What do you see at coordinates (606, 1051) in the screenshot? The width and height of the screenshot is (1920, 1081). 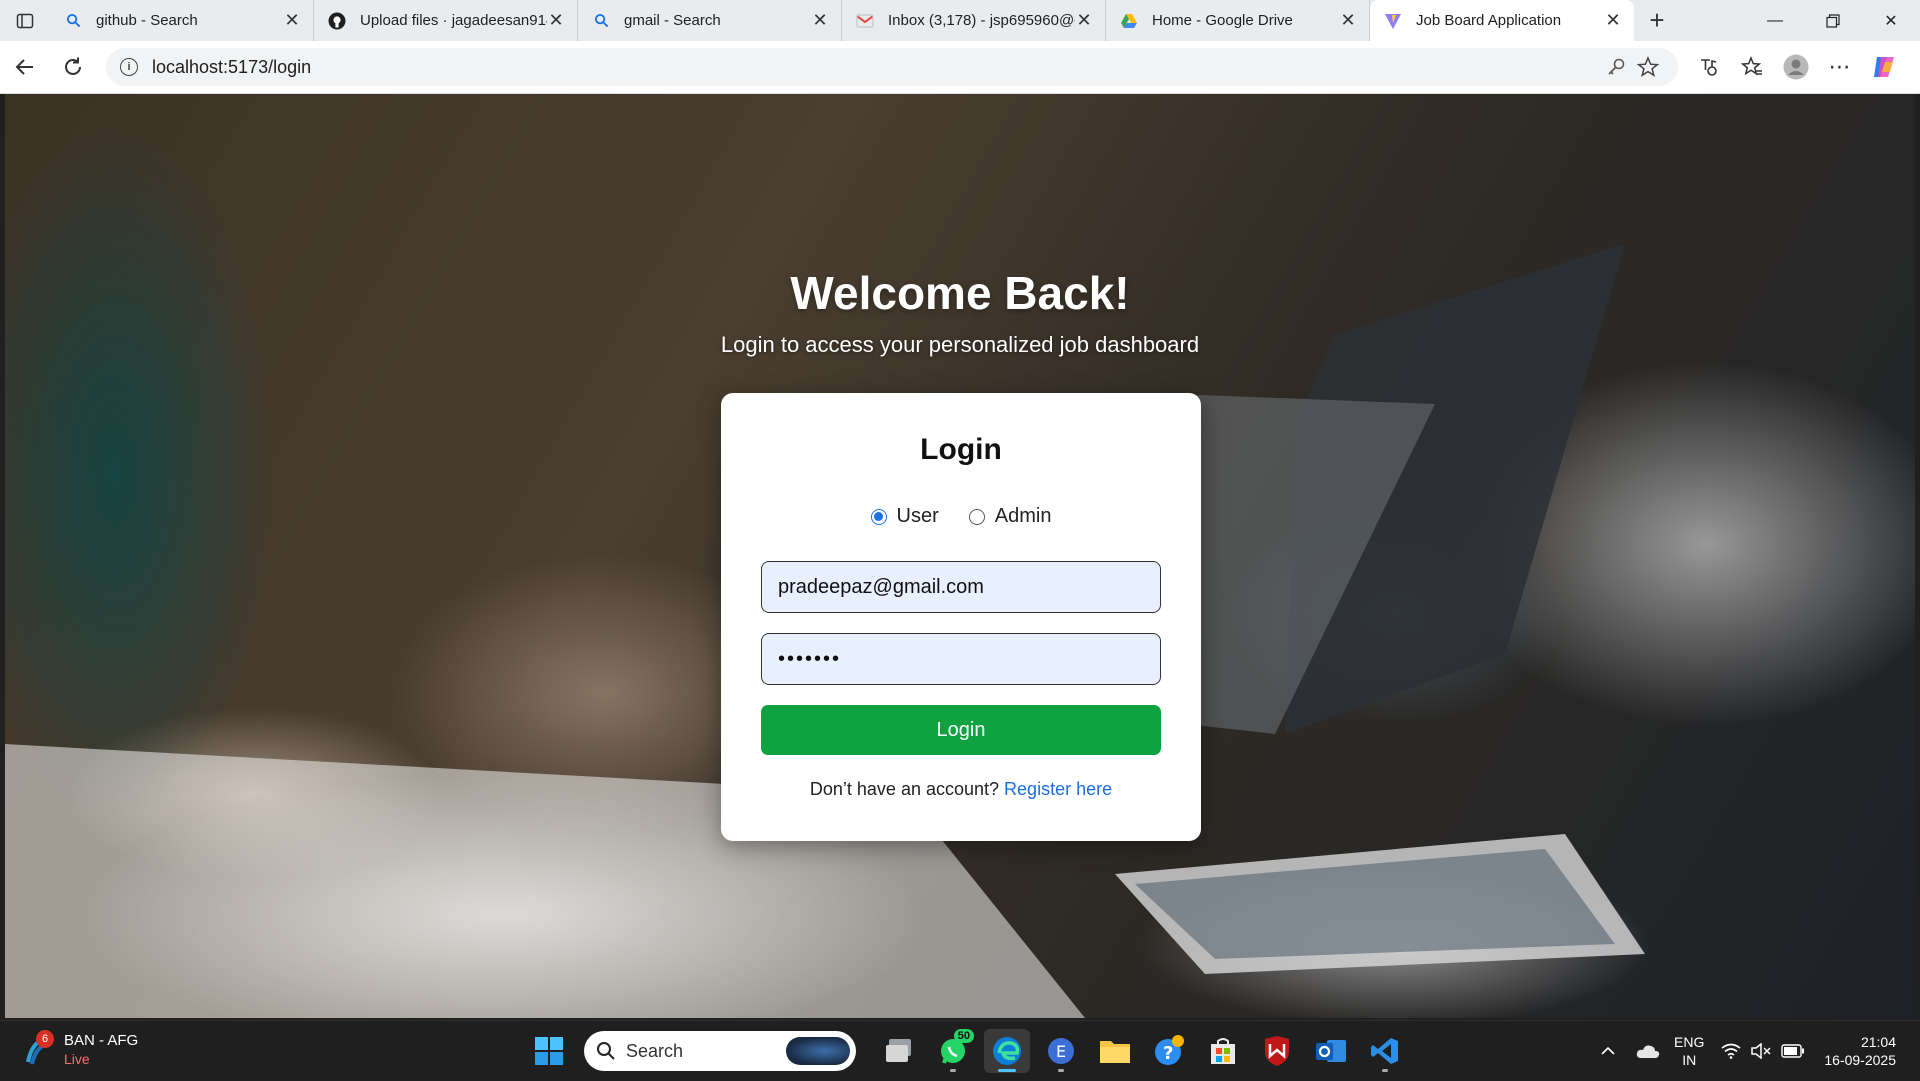 I see `search-icon` at bounding box center [606, 1051].